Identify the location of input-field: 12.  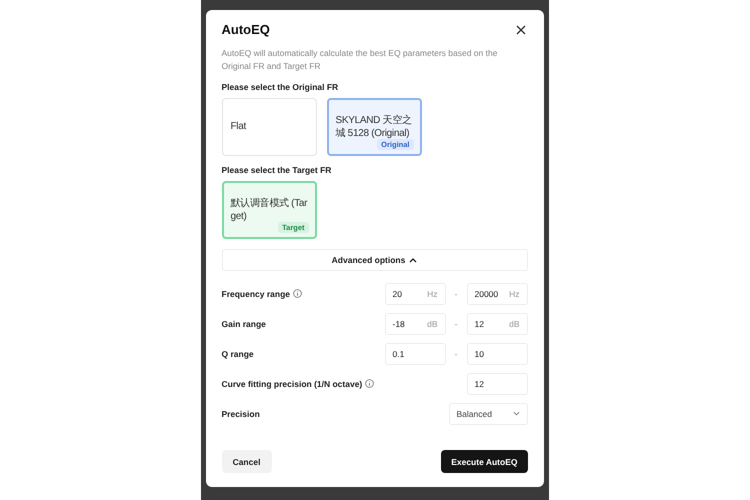
(497, 383).